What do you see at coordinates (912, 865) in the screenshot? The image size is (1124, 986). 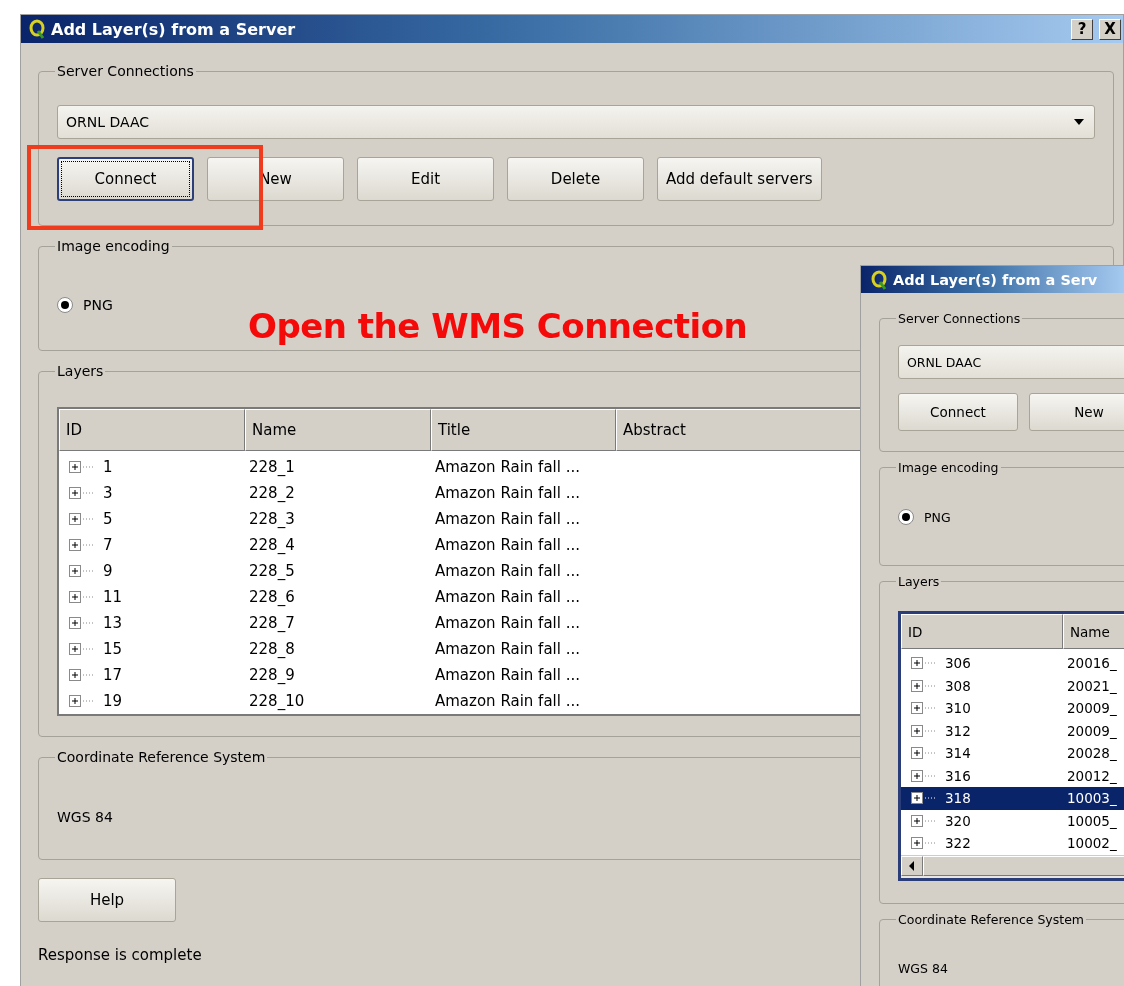 I see `left-arrow-icon` at bounding box center [912, 865].